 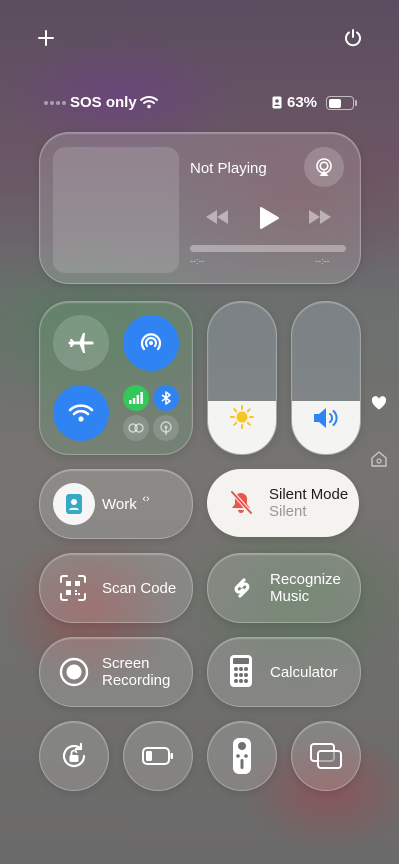 I want to click on screen-mirroring-icon, so click(x=326, y=756).